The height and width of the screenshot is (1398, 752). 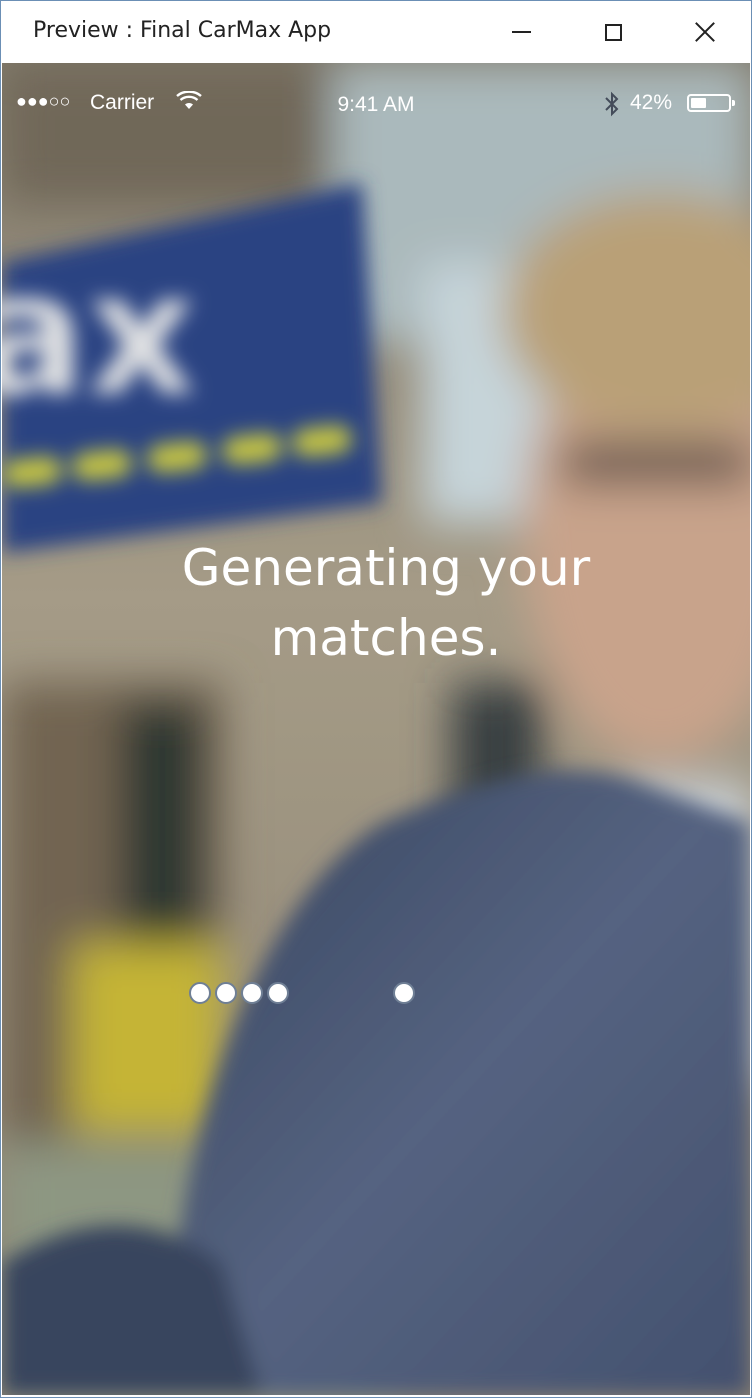 What do you see at coordinates (182, 30) in the screenshot?
I see `window-title: Preview : Final CarMax App` at bounding box center [182, 30].